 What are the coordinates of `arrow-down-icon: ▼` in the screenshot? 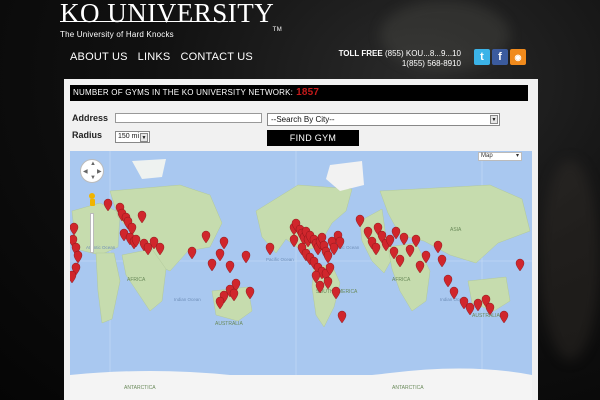 It's located at (93, 178).